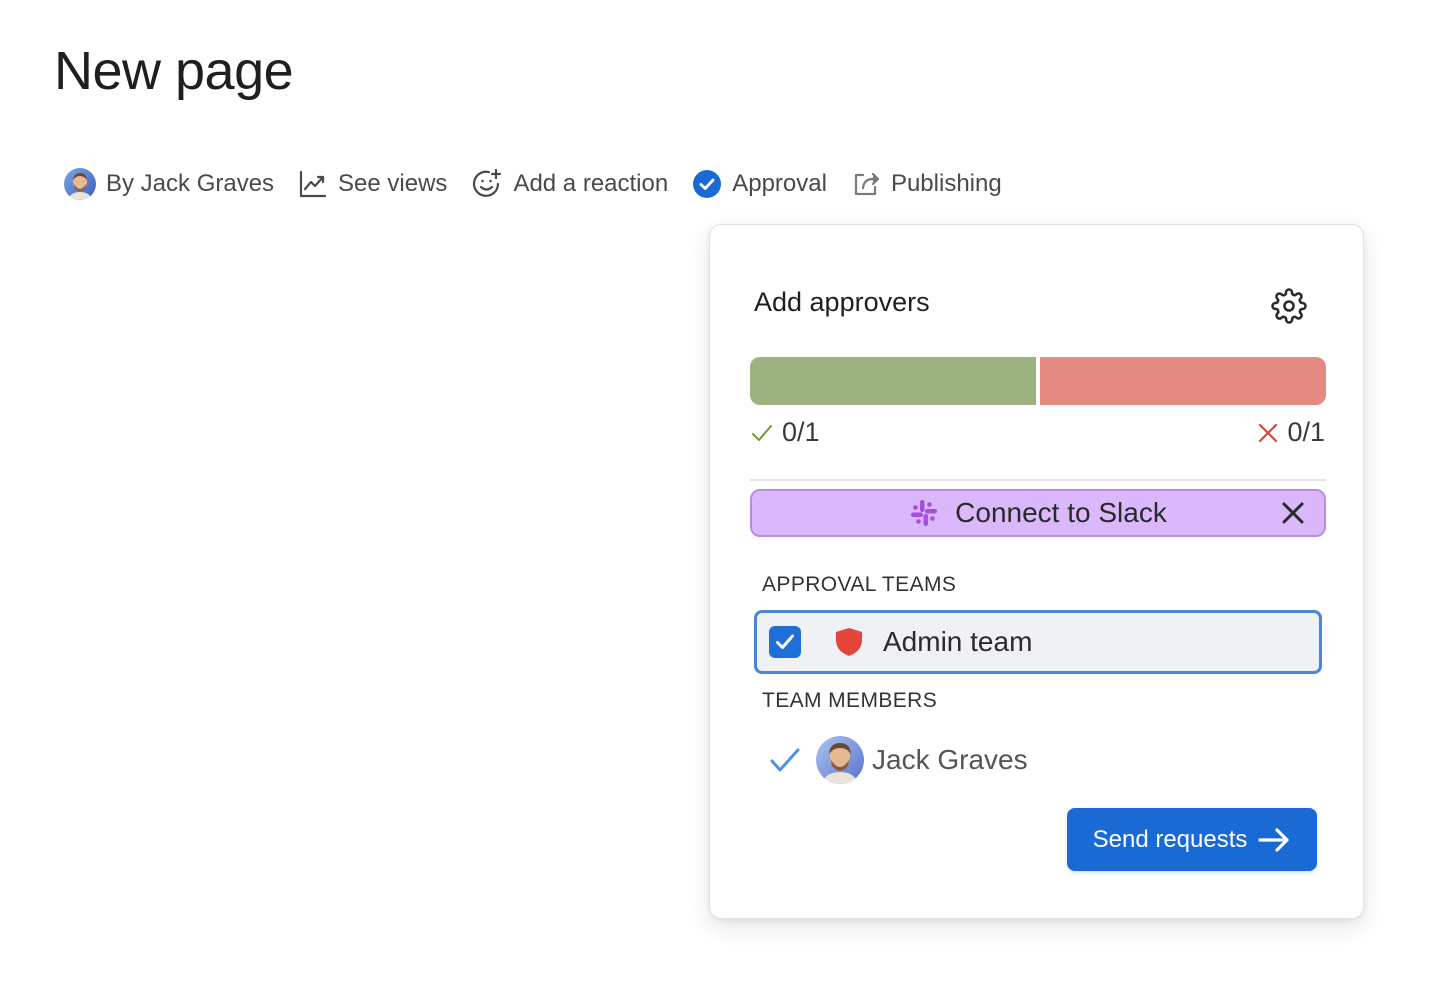 The height and width of the screenshot is (982, 1430). Describe the element at coordinates (950, 759) in the screenshot. I see `member-name: Jack Graves` at that location.